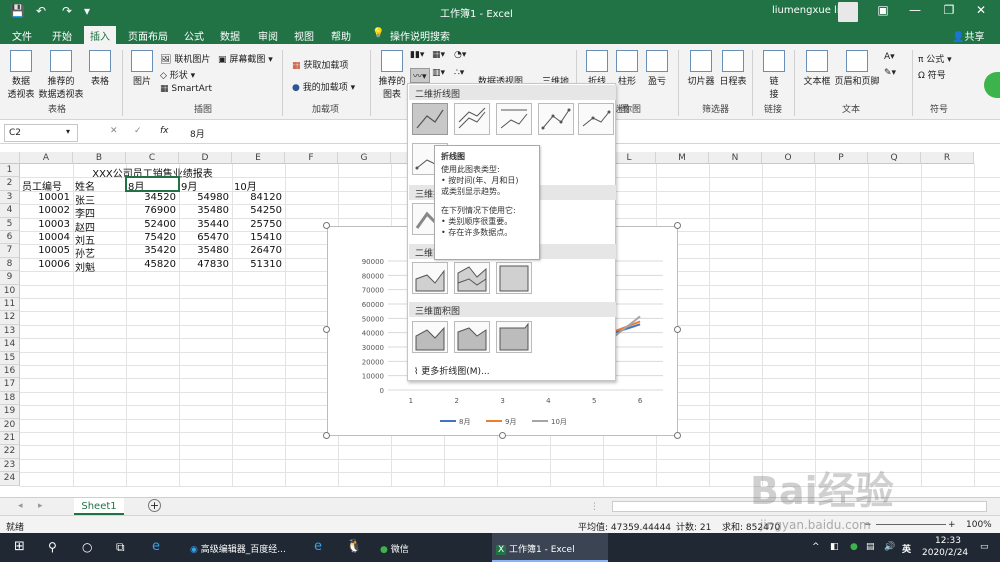 The width and height of the screenshot is (1000, 562). What do you see at coordinates (204, 224) in the screenshot?
I see `data-cell: 35440` at bounding box center [204, 224].